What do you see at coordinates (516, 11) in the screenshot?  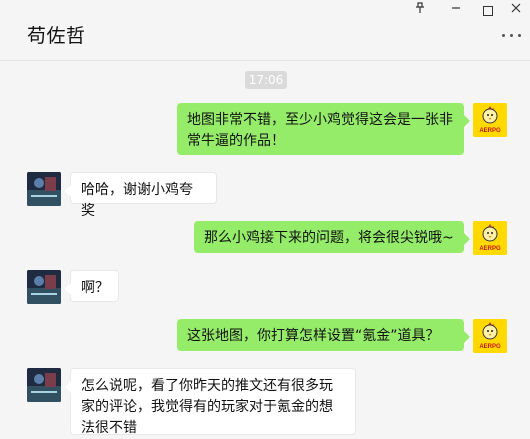 I see `close-icon` at bounding box center [516, 11].